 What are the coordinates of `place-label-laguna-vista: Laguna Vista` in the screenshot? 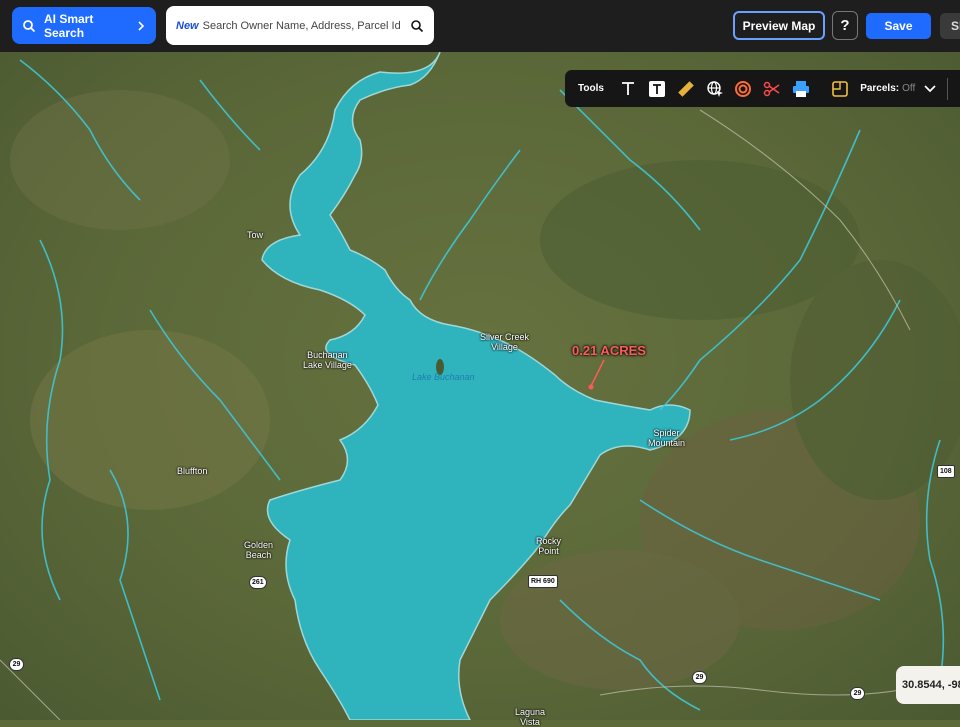 It's located at (530, 717).